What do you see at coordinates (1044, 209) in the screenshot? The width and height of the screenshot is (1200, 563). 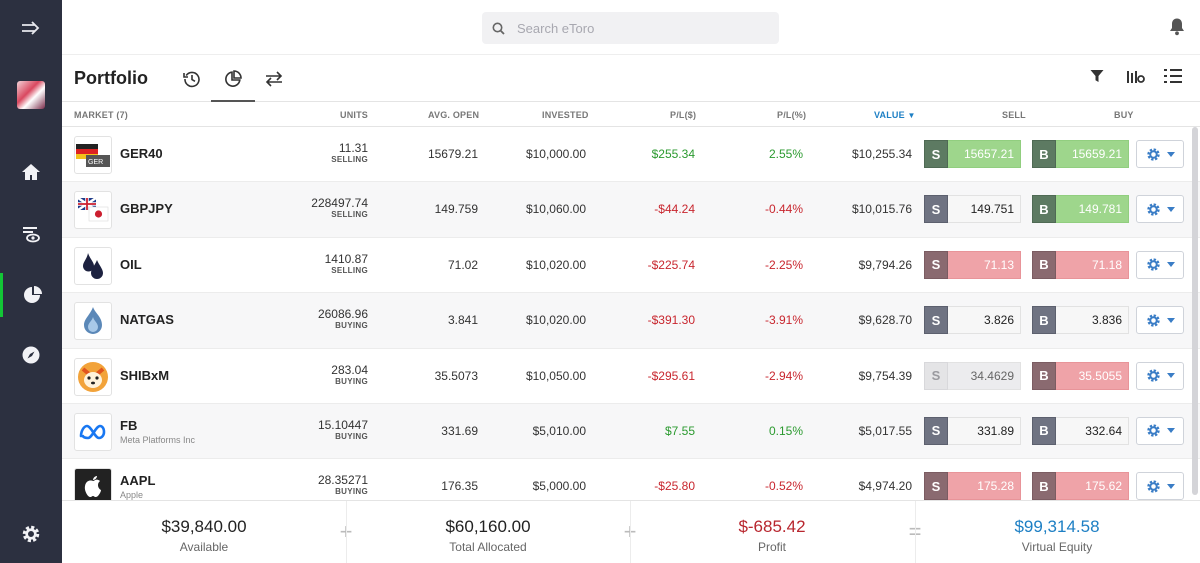 I see `buy-label: B` at bounding box center [1044, 209].